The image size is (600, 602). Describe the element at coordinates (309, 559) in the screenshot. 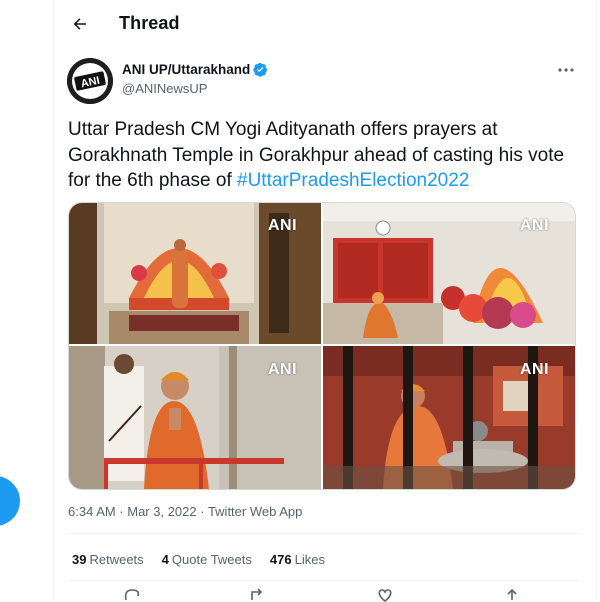

I see `likes-label: Likes` at that location.